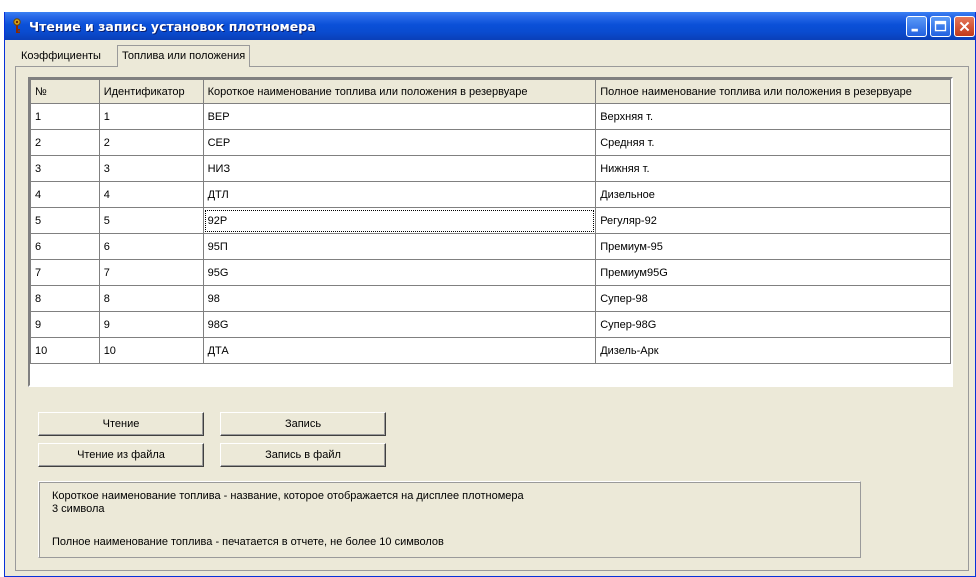 The height and width of the screenshot is (577, 976). I want to click on cell-full-name: Регуляр-92, so click(773, 220).